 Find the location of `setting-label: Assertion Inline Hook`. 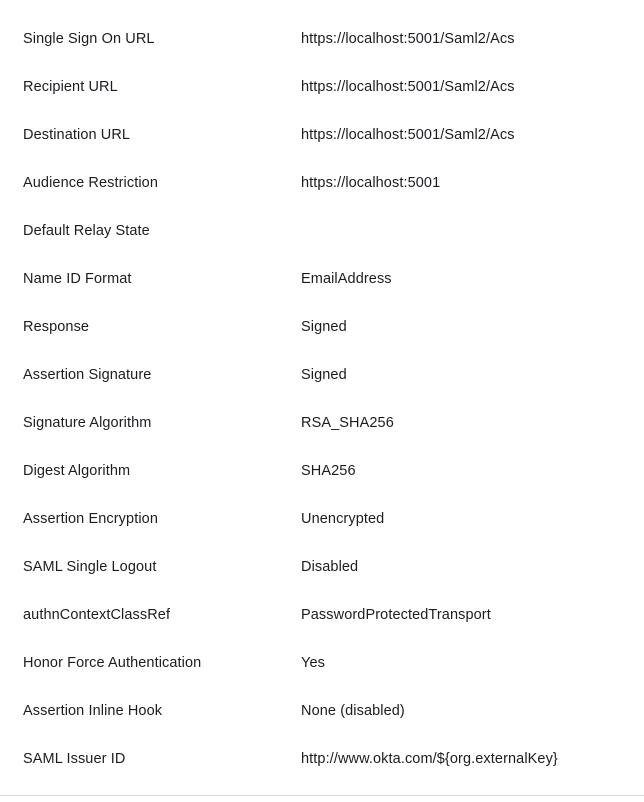

setting-label: Assertion Inline Hook is located at coordinates (93, 711).